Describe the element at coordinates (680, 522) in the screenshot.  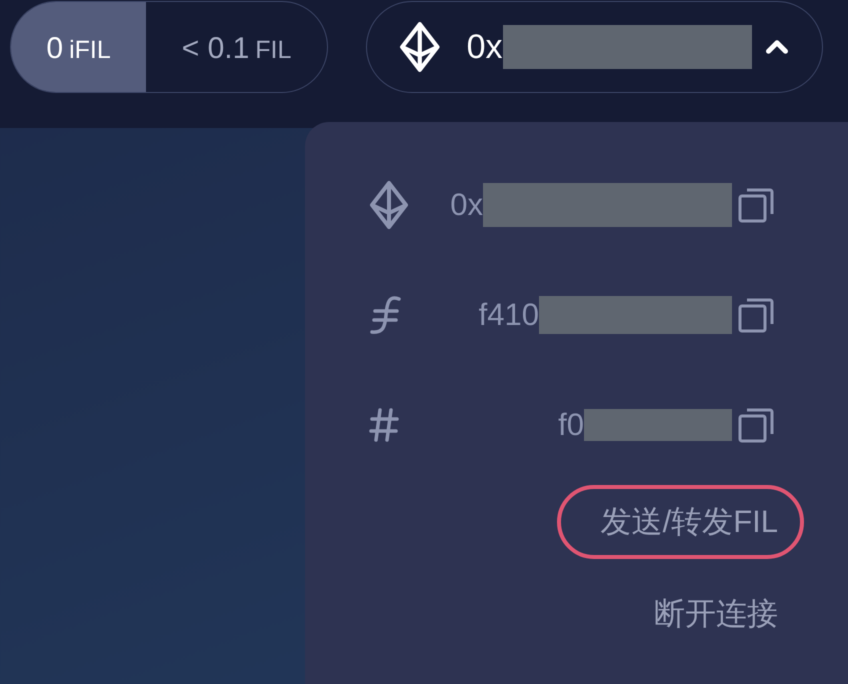
I see `menu-action: 发送/转发FIL` at that location.